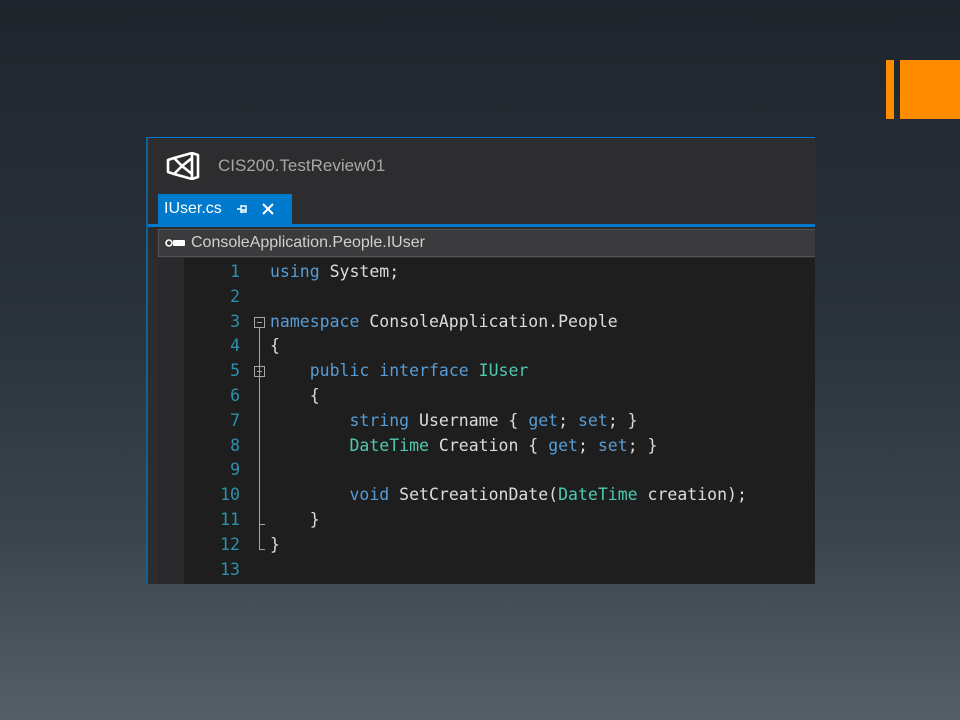  Describe the element at coordinates (481, 225) in the screenshot. I see `tab-underline` at that location.